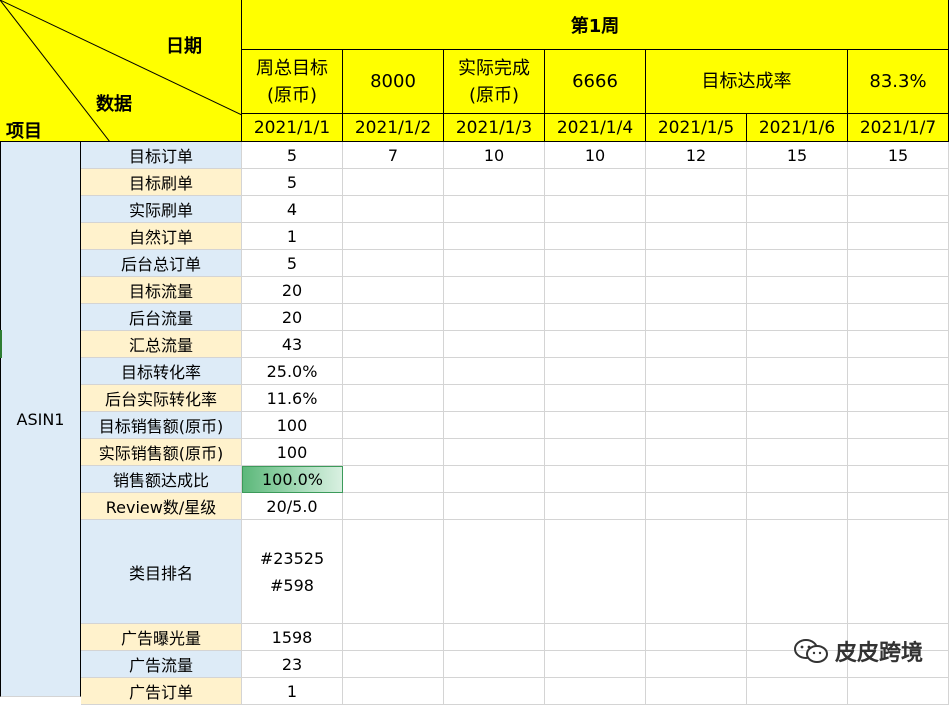 Image resolution: width=949 pixels, height=705 pixels. I want to click on table-cell-r15-c0: 1598, so click(292, 637).